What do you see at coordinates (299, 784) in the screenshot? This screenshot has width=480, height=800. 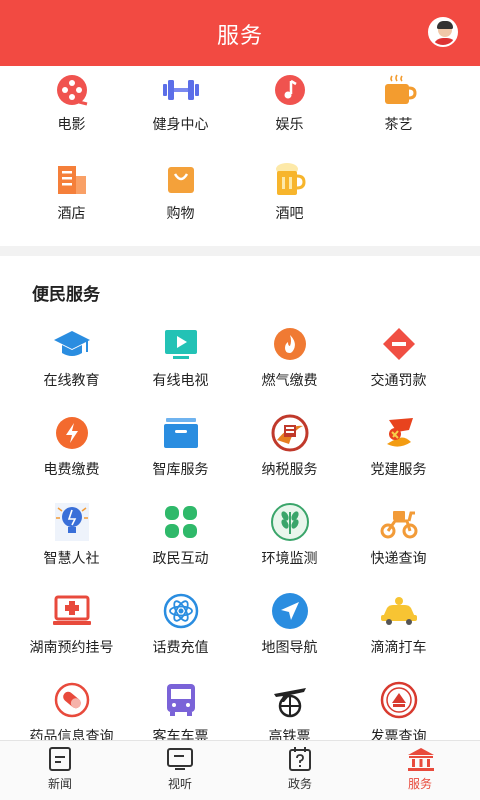 I see `tab-label: 政务` at bounding box center [299, 784].